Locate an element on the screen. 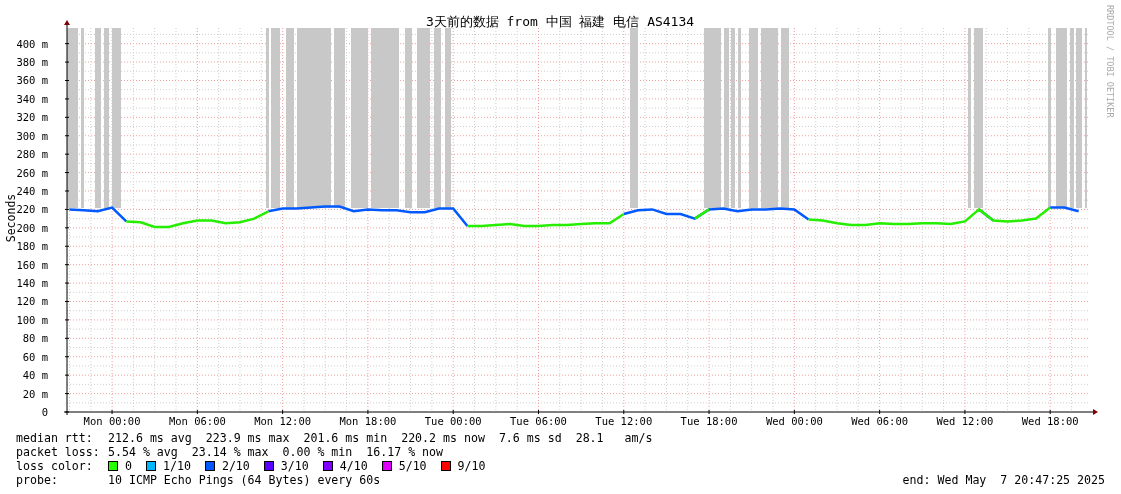  axis-label: 140 m is located at coordinates (32, 283).